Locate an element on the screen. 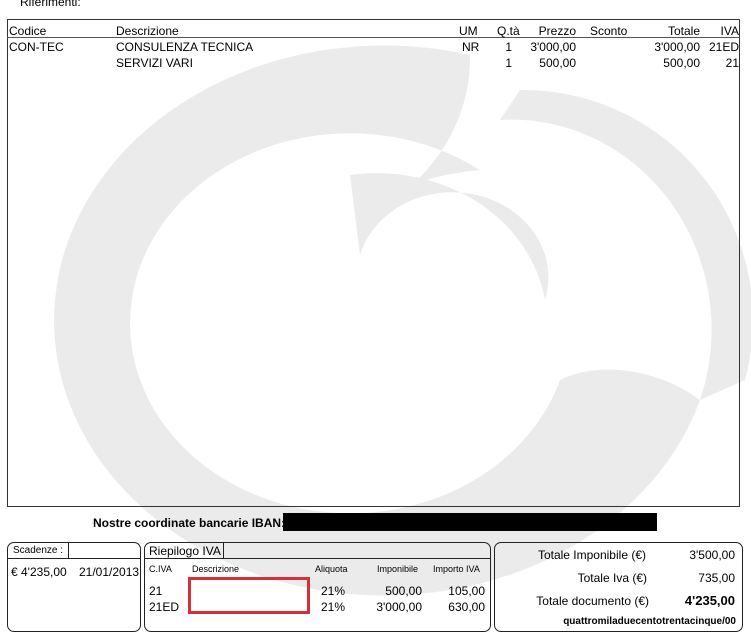 This screenshot has height=640, width=751. riepilogo-row-1-civa: 21 is located at coordinates (156, 591).